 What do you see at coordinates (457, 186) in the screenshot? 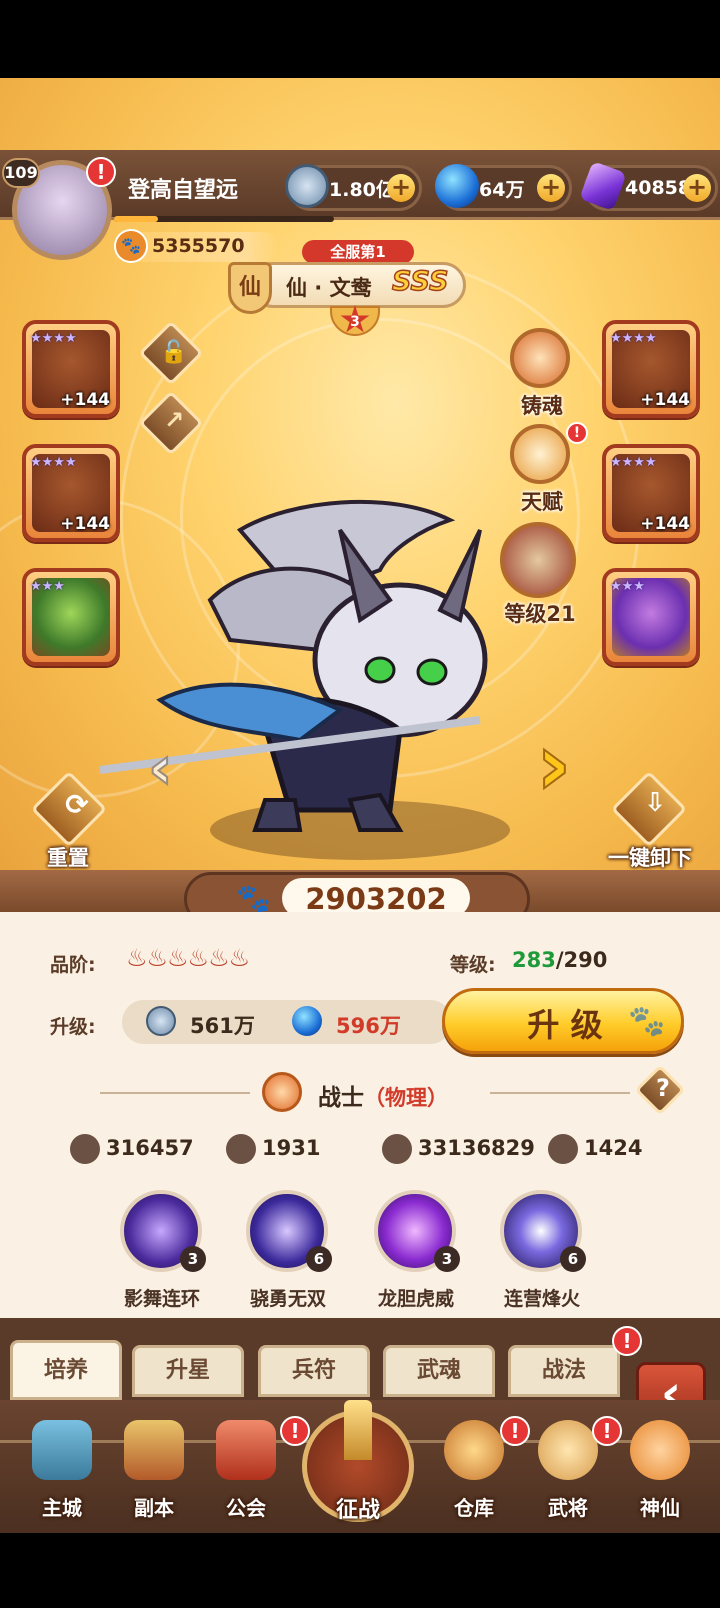
I see `orb-icon` at bounding box center [457, 186].